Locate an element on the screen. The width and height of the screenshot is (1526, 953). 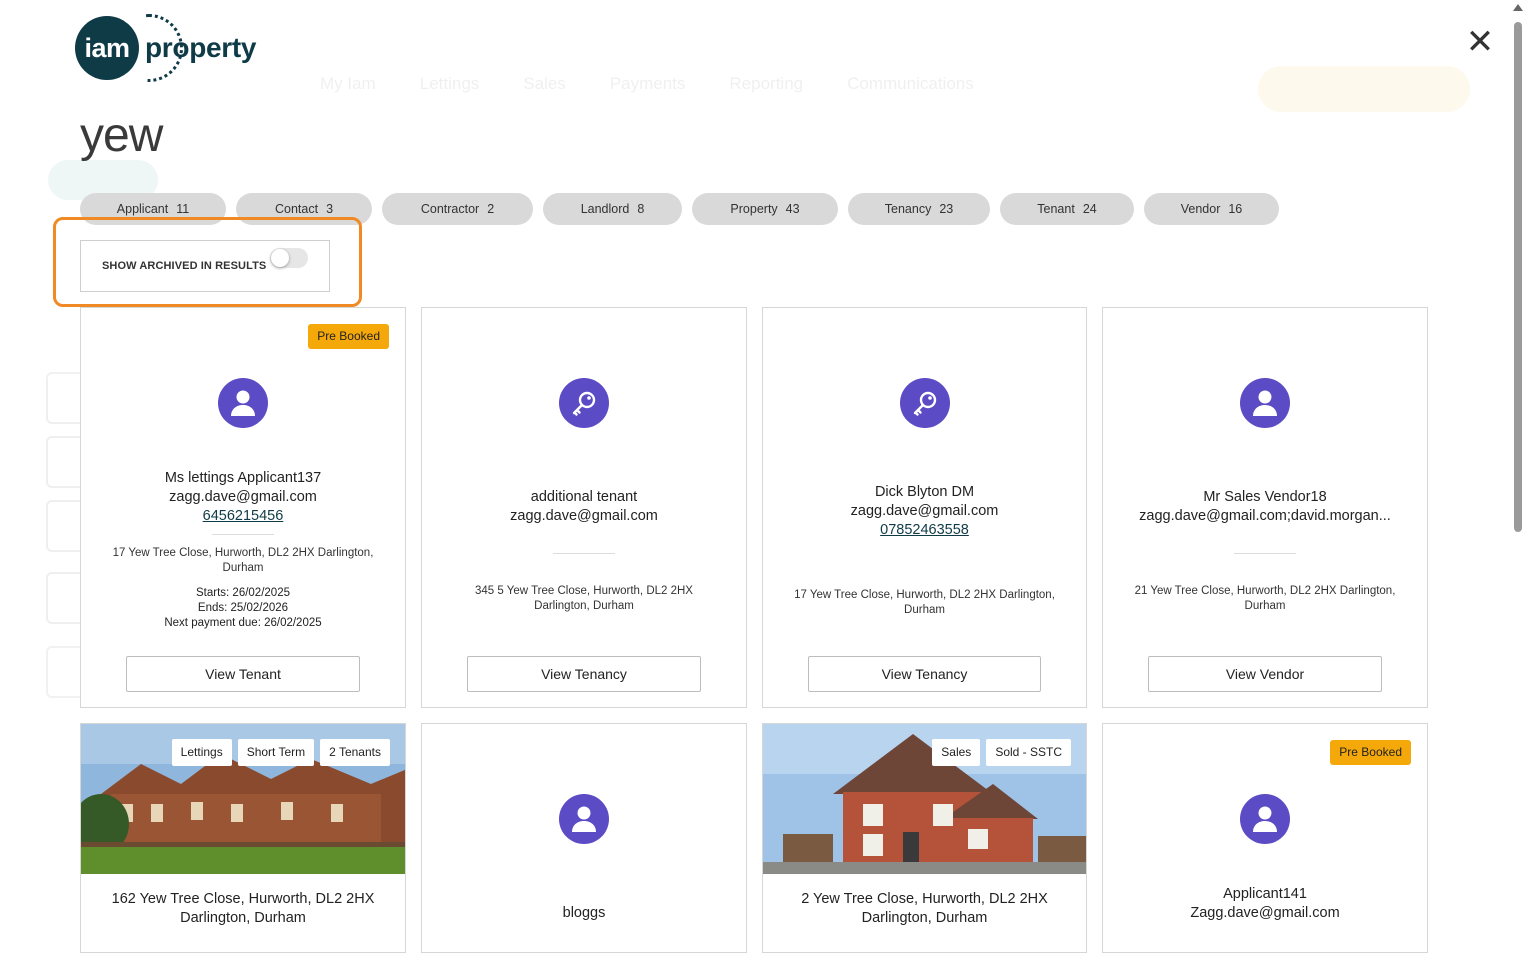
card-email: Zagg.dave@gmail.com is located at coordinates (1265, 913).